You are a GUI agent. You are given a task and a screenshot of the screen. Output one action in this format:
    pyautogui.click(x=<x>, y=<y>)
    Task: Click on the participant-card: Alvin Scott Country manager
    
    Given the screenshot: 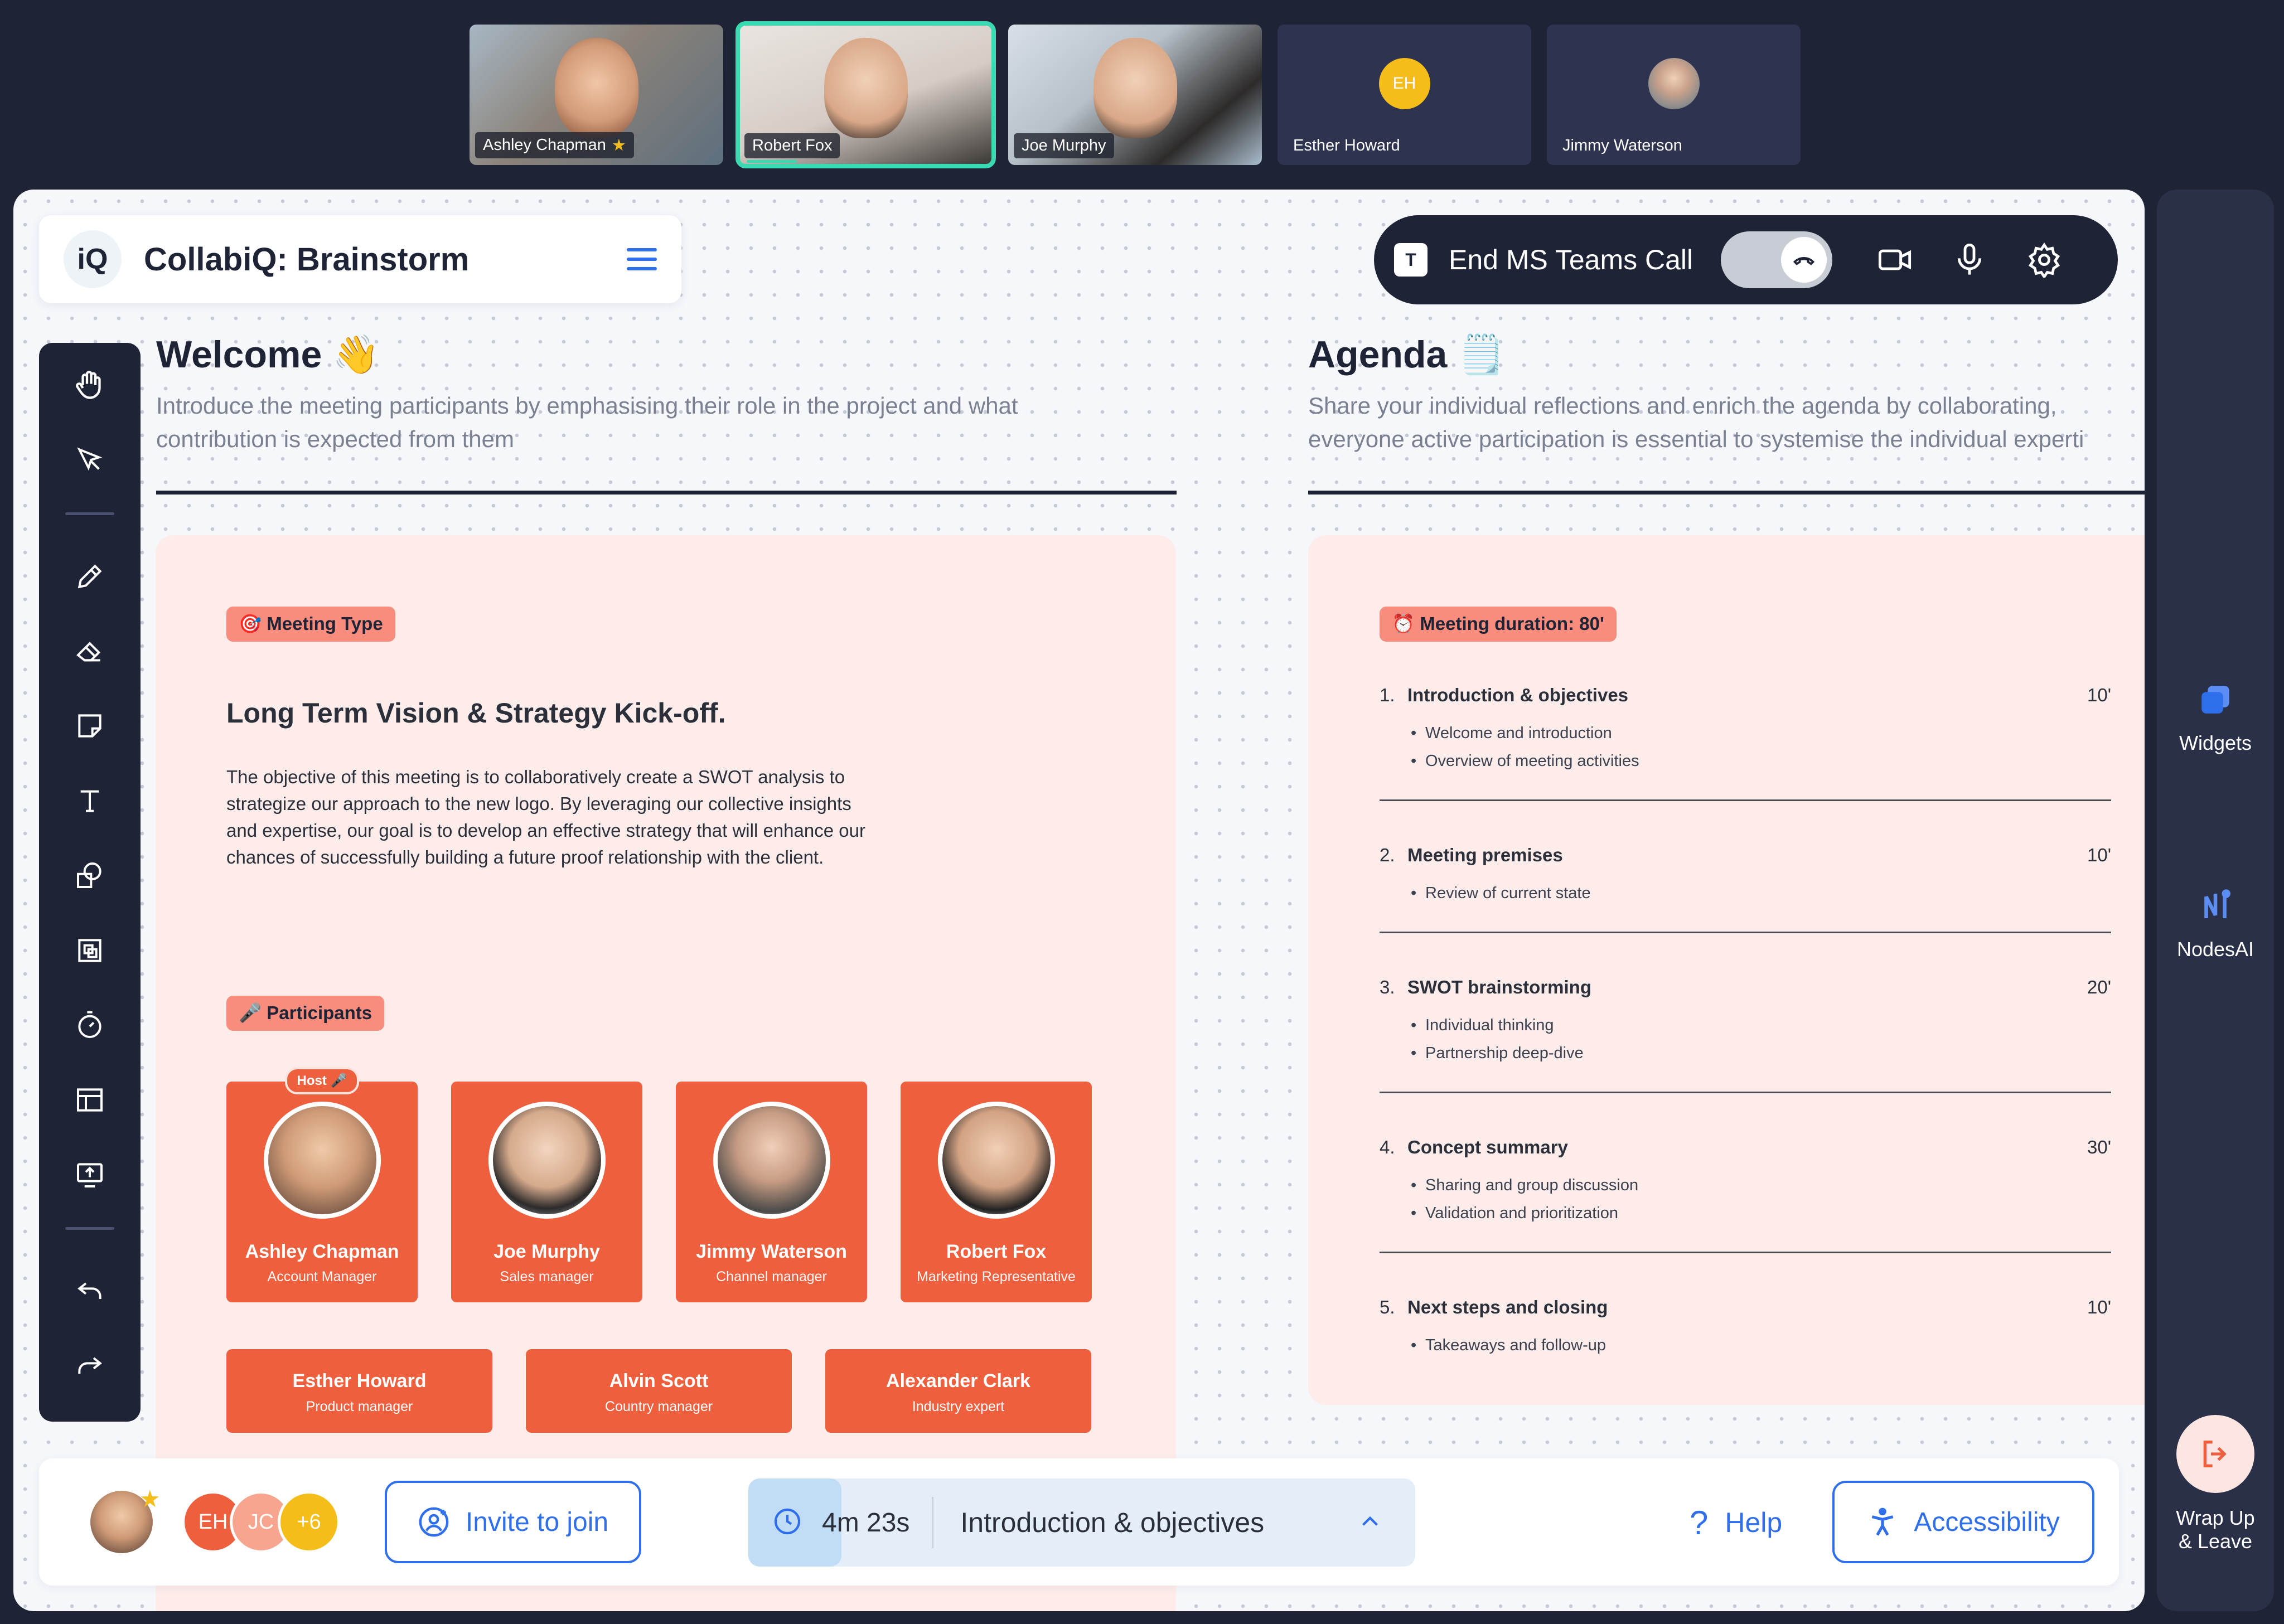 What is the action you would take?
    pyautogui.click(x=659, y=1391)
    